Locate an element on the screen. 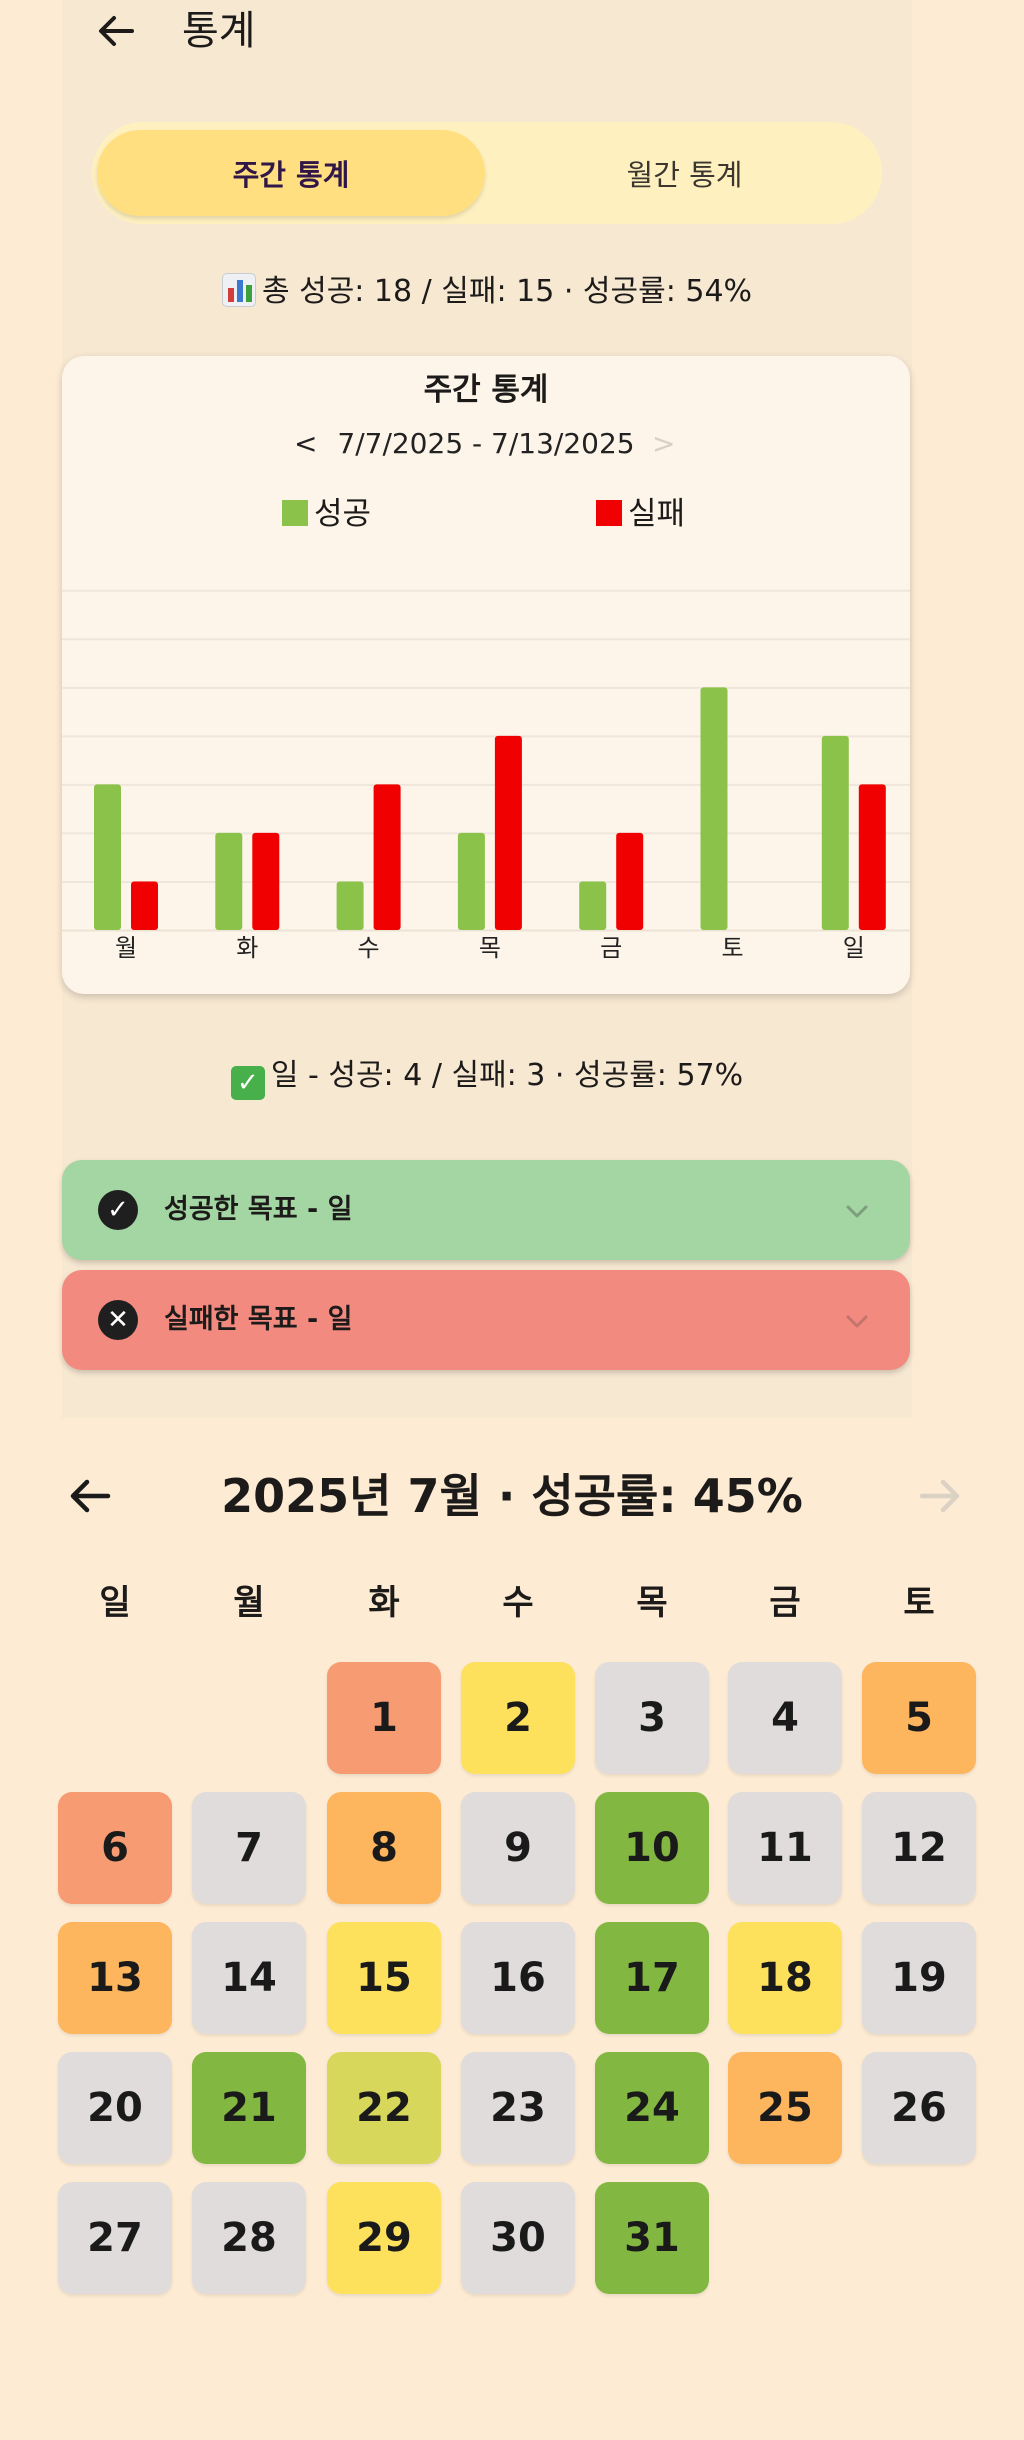 This screenshot has height=2440, width=1024. week-range: 7/7/2025 - 7/13/2025 is located at coordinates (486, 443).